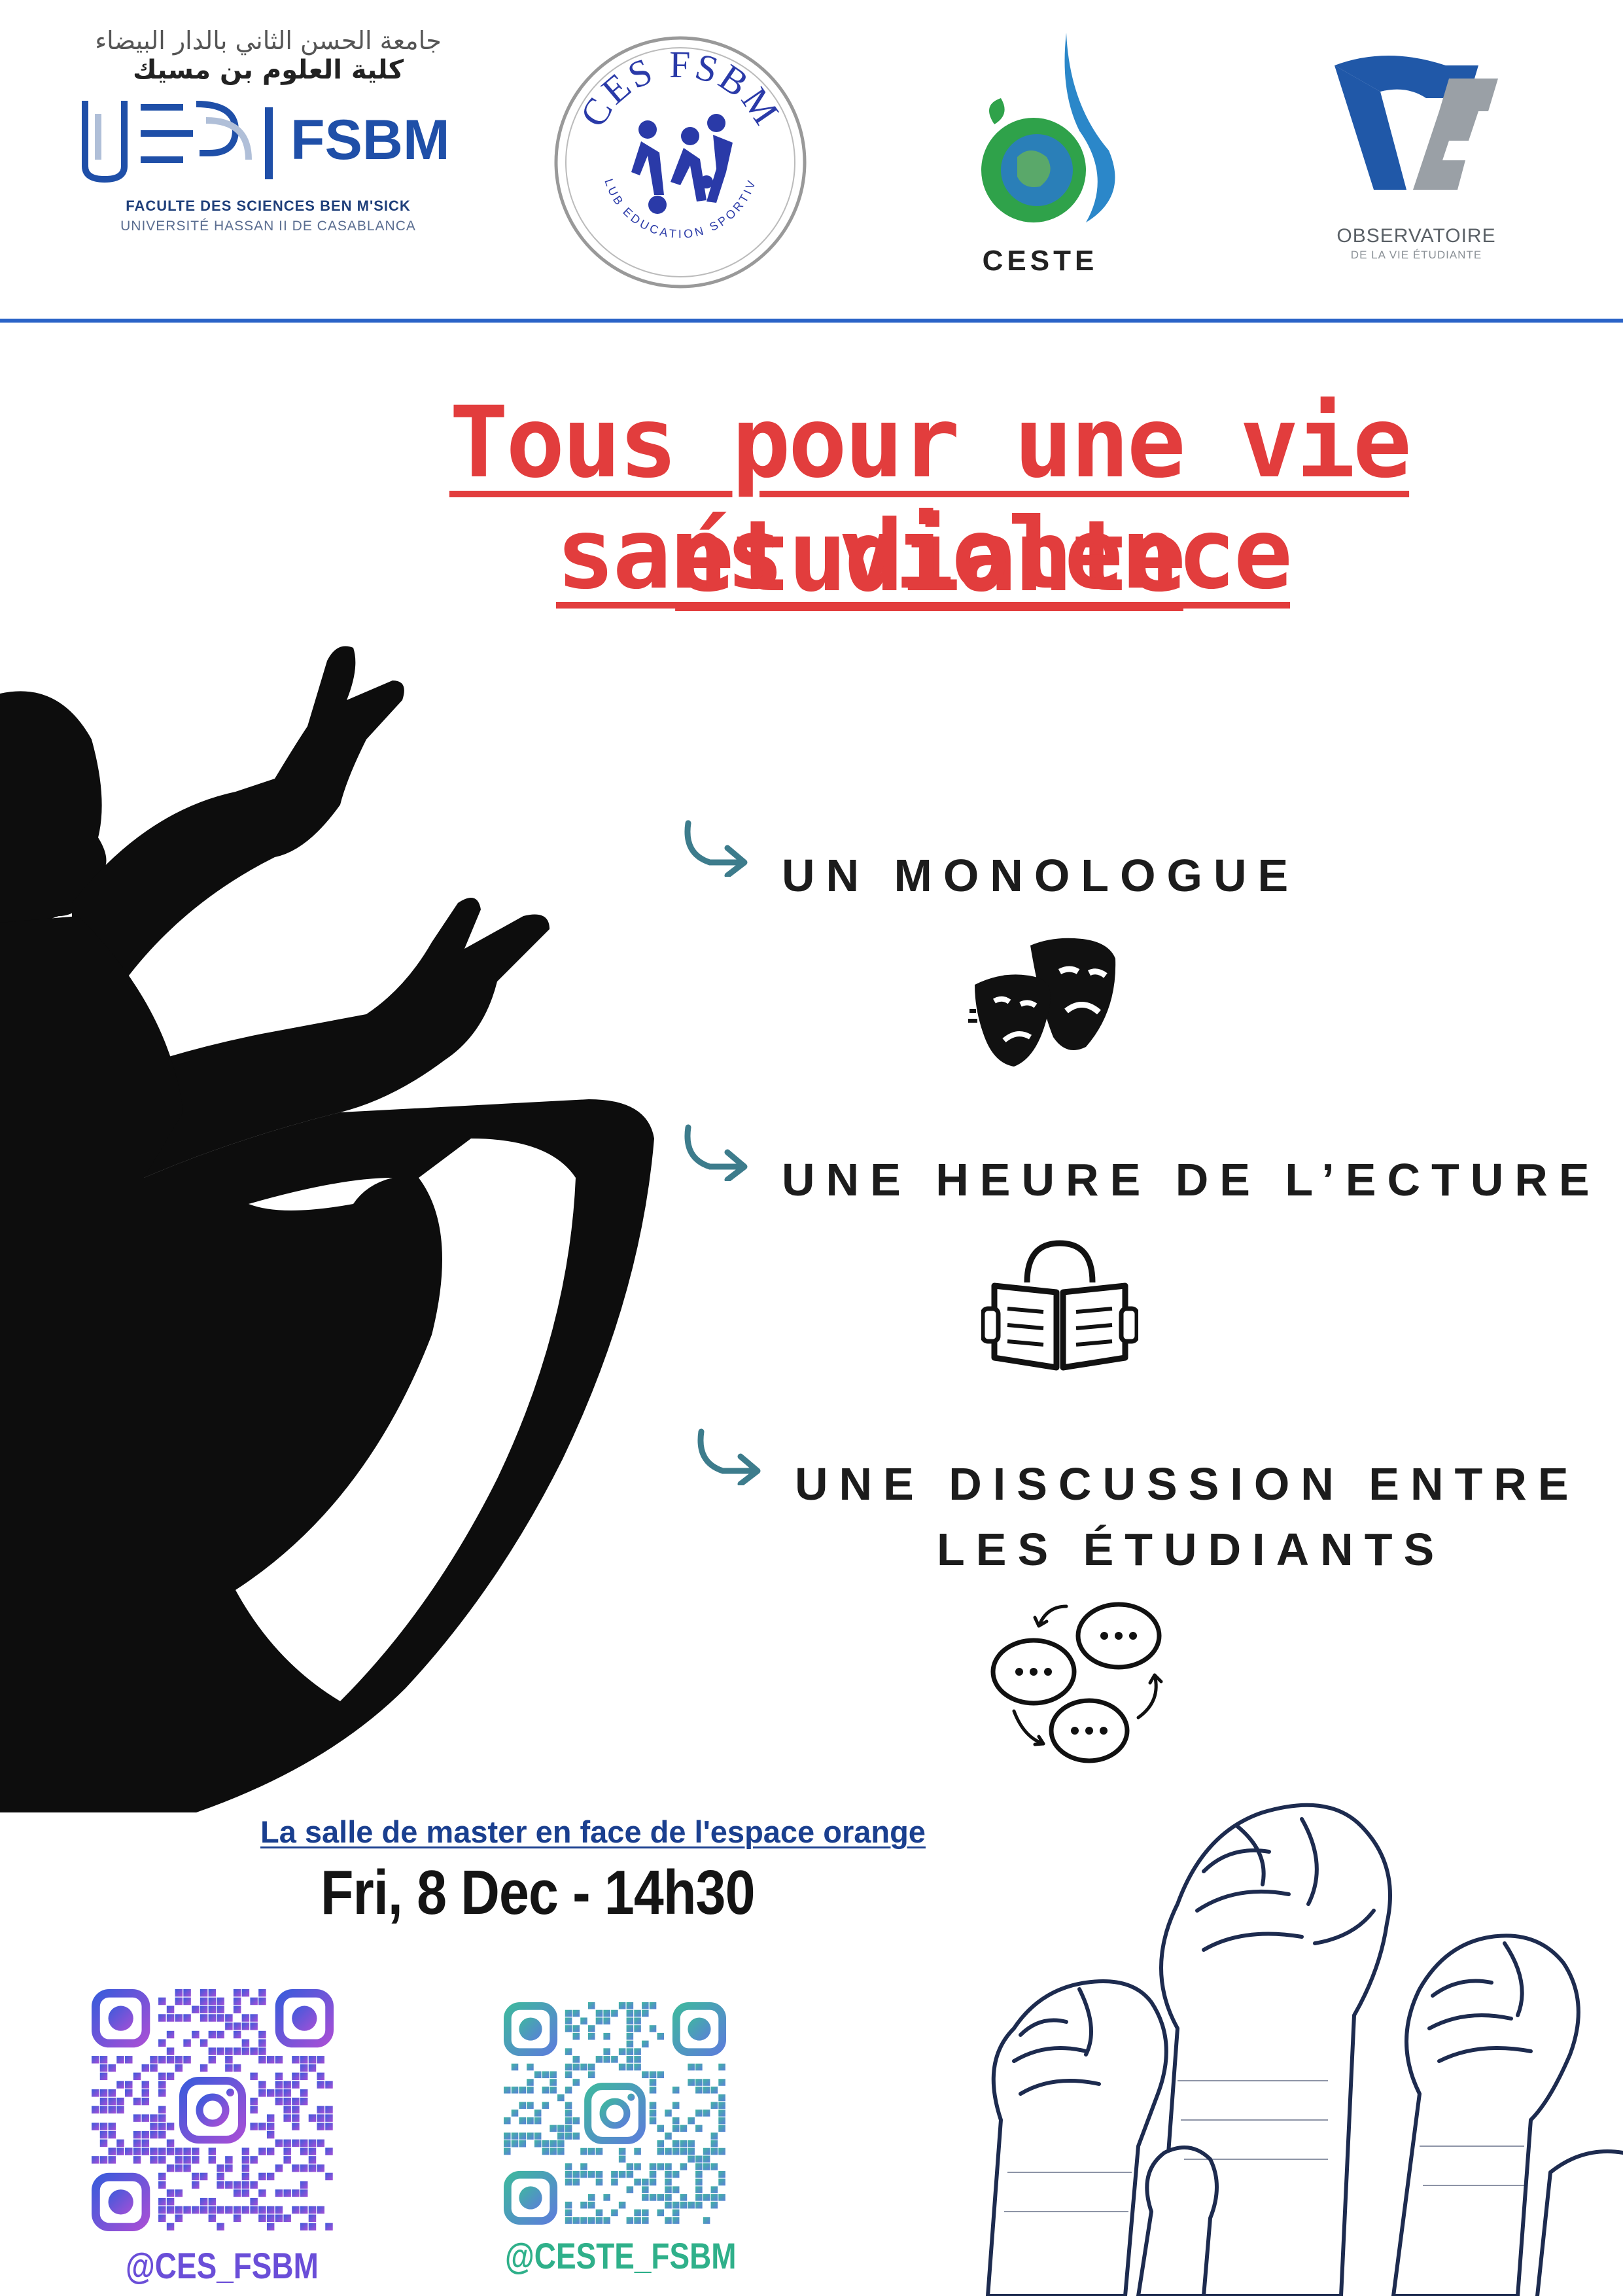 The width and height of the screenshot is (1623, 2296). I want to click on observatoire-logo: OBSERVATOIRE DE LA VIE ÉTUDIANTE, so click(1416, 153).